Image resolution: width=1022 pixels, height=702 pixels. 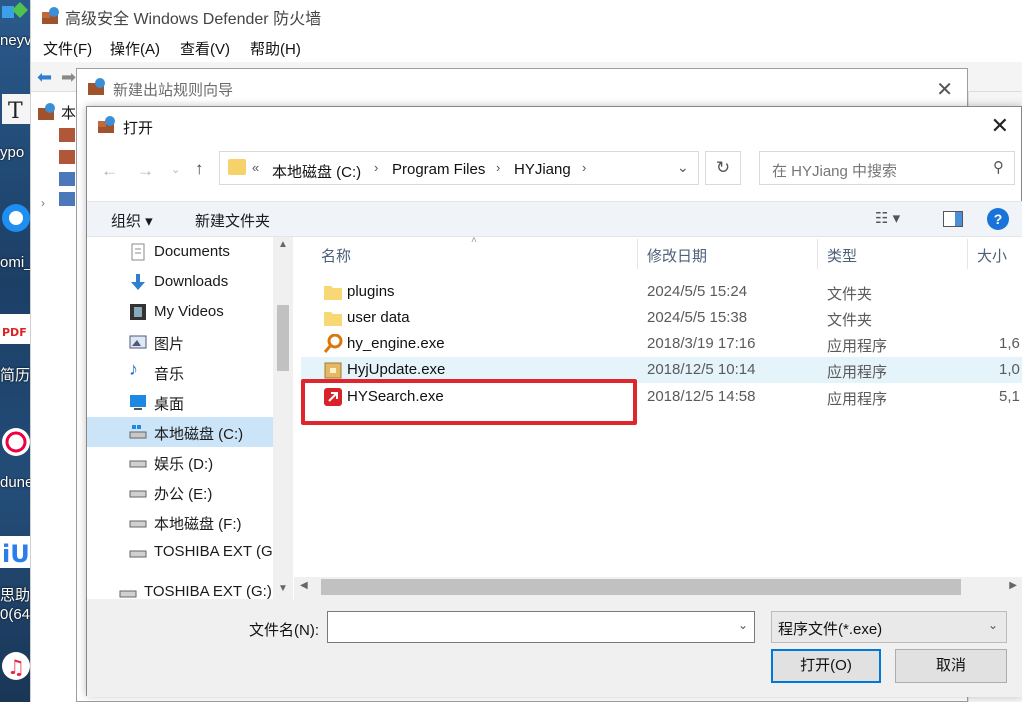 I want to click on nav-item-drive-f: 本地磁盘 (F:), so click(x=180, y=522).